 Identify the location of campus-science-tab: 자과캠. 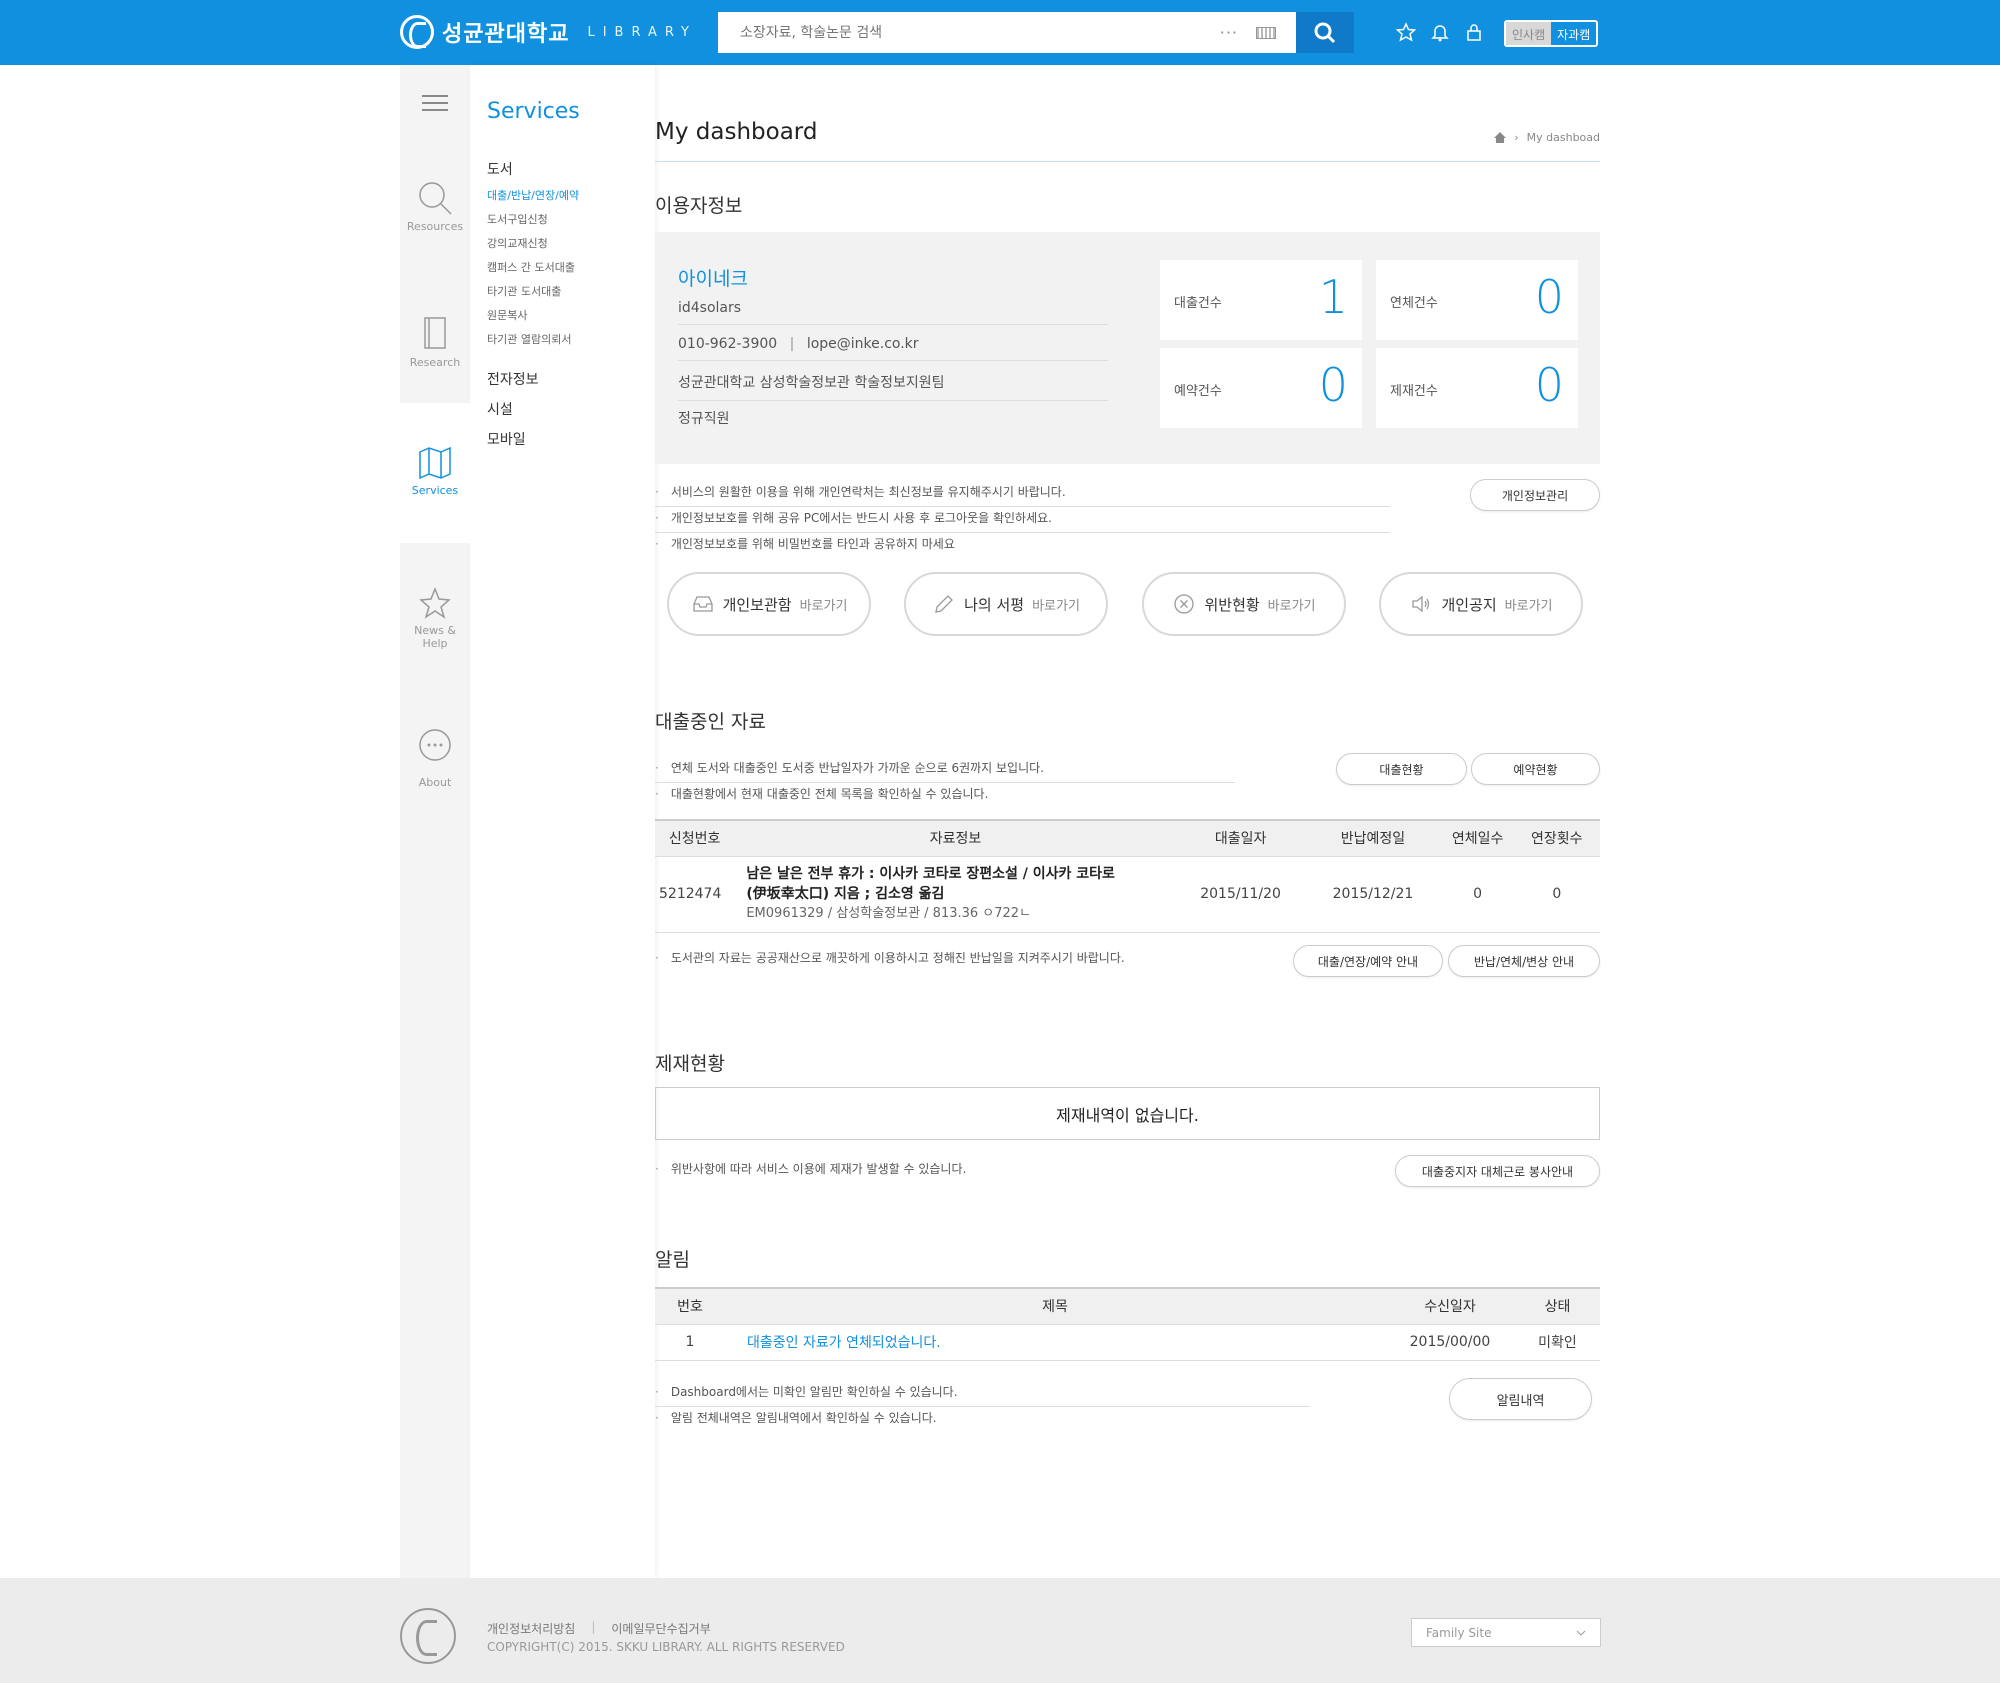
(1574, 33).